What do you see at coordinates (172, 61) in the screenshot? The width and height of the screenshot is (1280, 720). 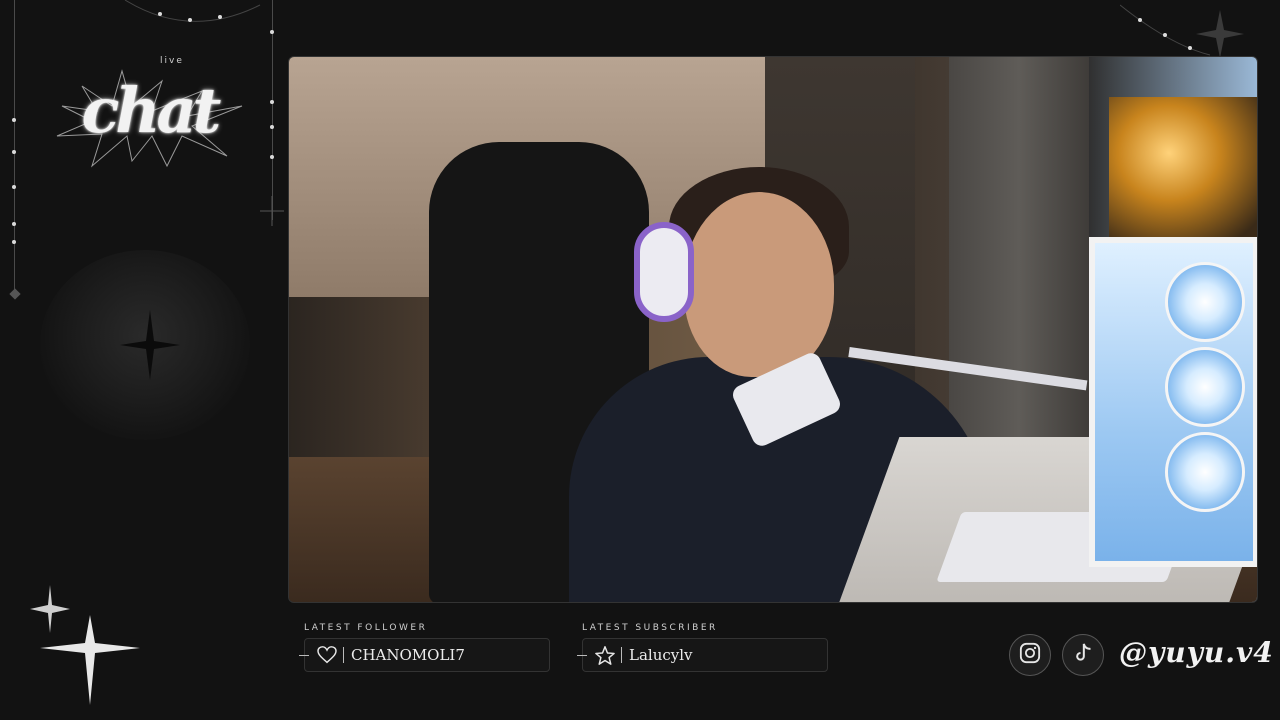 I see `logo-subtitle: live` at bounding box center [172, 61].